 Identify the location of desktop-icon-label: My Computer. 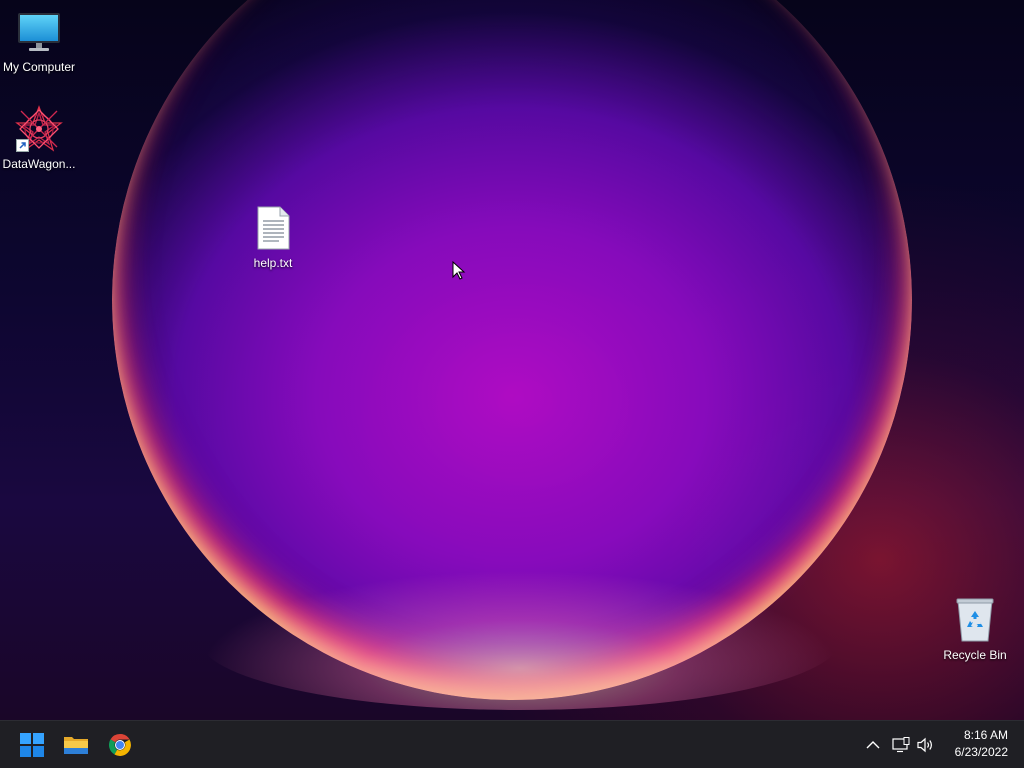
(39, 67).